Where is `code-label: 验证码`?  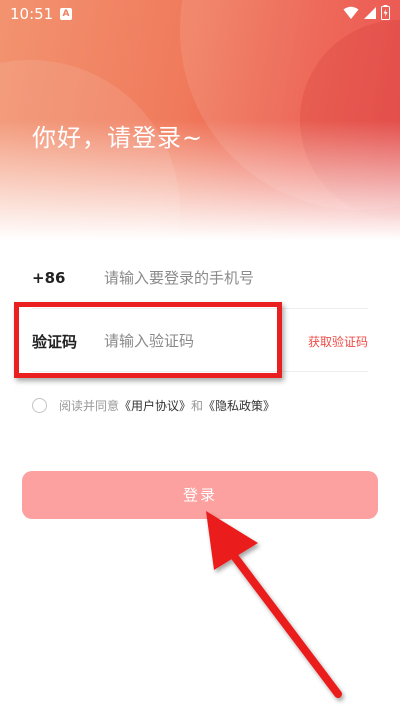 code-label: 验证码 is located at coordinates (55, 341).